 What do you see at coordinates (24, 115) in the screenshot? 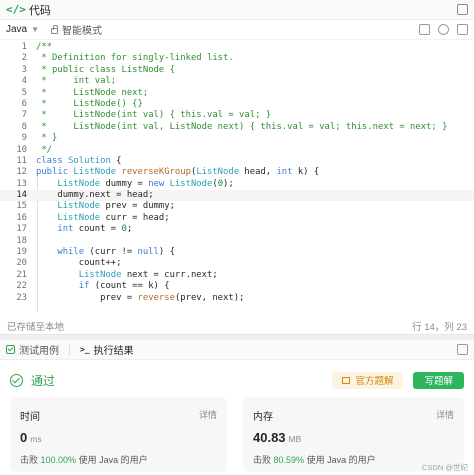
I see `line-number: 7` at bounding box center [24, 115].